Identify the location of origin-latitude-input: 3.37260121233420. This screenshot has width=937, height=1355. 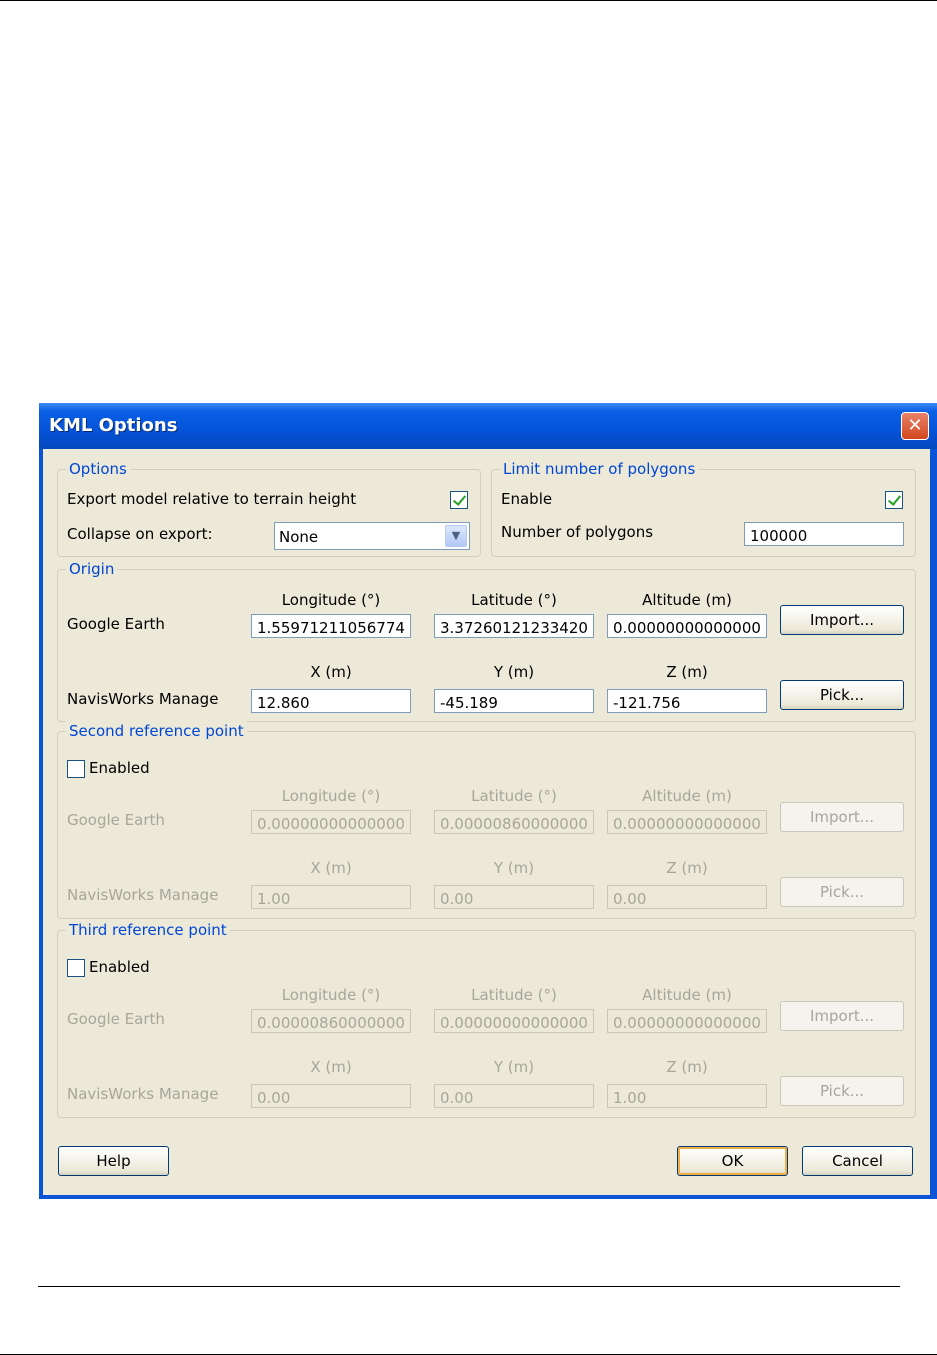
(514, 626).